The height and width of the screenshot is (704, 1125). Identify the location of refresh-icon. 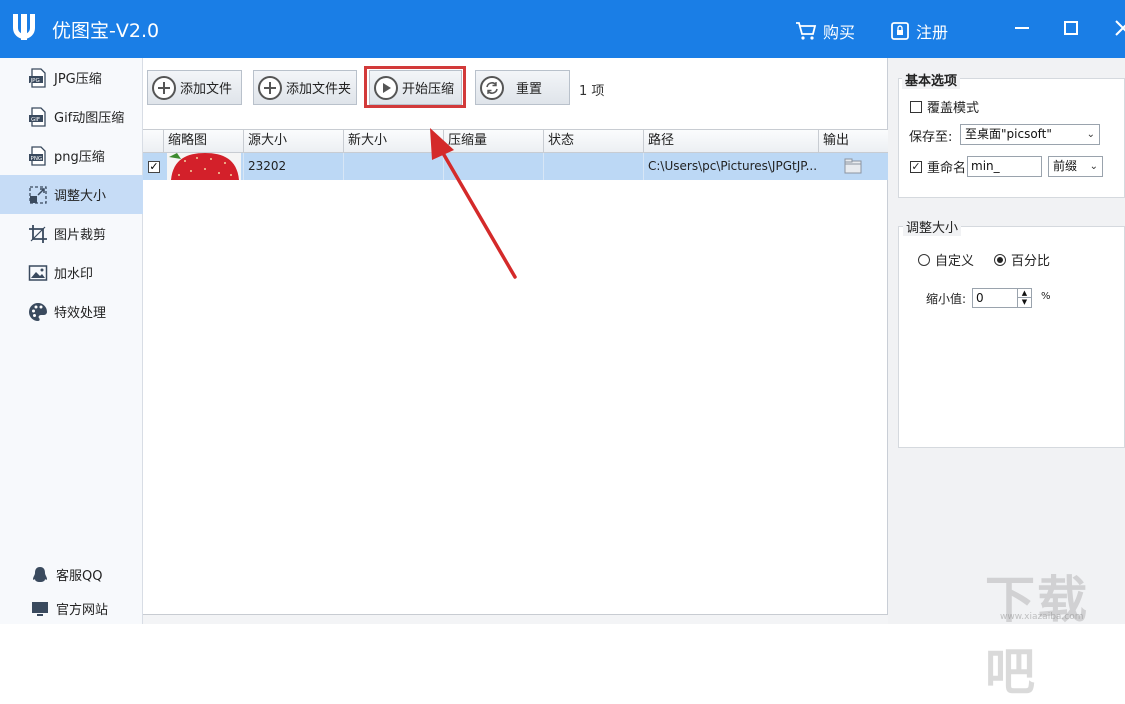
(492, 87).